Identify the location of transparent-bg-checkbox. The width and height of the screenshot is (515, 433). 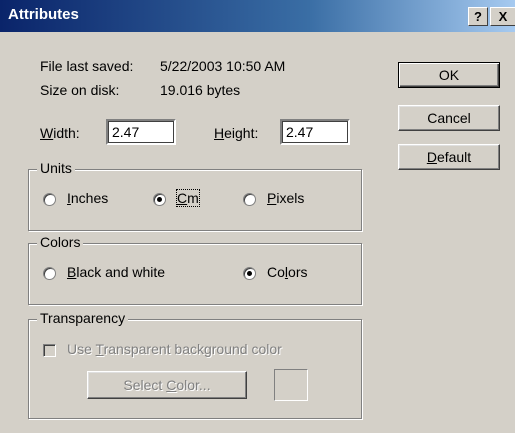
(49, 350).